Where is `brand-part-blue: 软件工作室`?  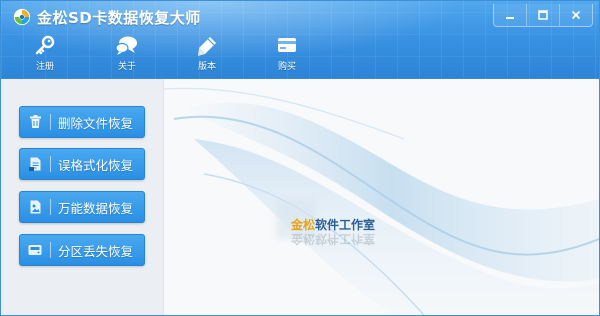 brand-part-blue: 软件工作室 is located at coordinates (345, 225).